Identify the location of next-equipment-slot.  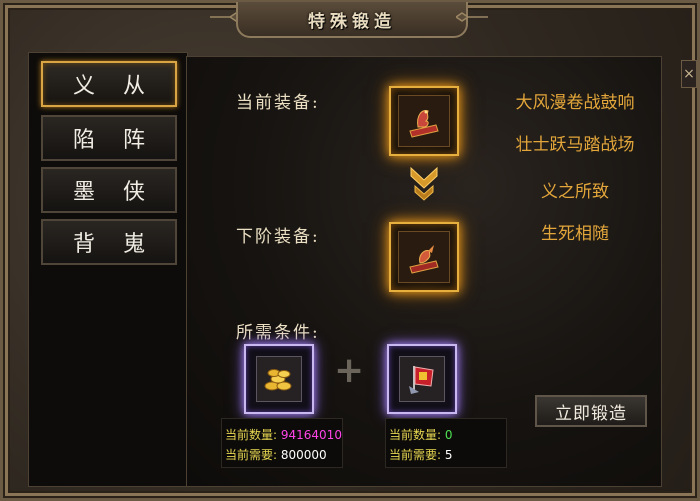
(424, 257).